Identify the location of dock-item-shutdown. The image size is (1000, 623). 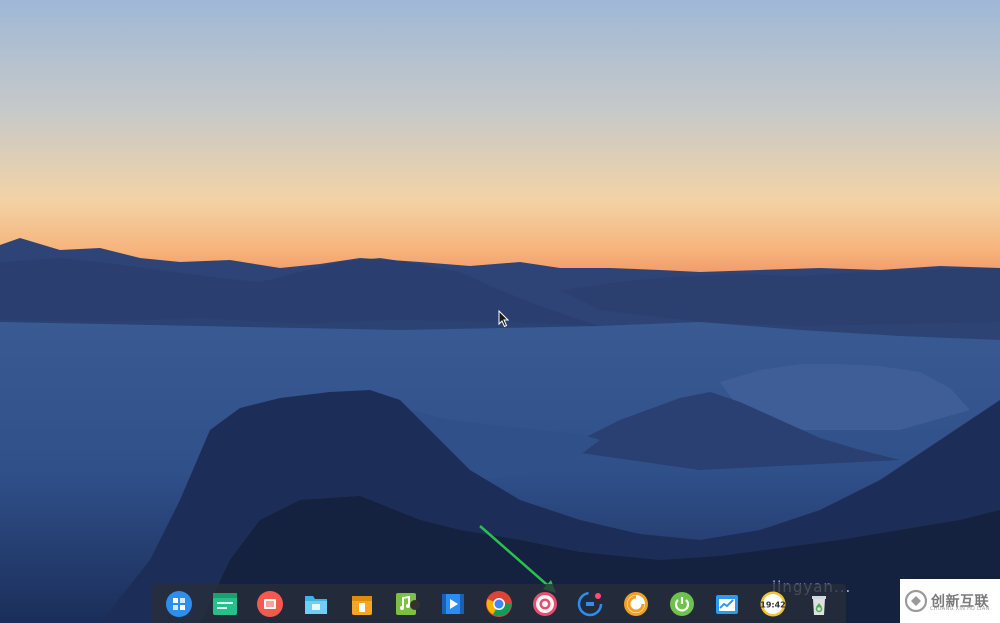
(682, 604).